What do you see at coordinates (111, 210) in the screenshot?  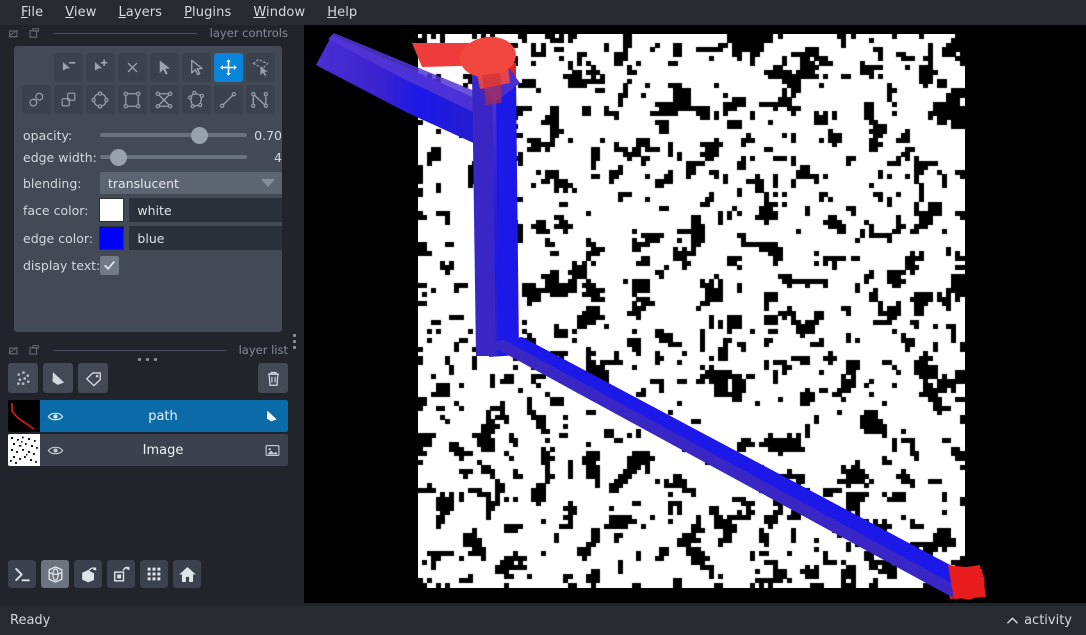 I see `face-color-swatch` at bounding box center [111, 210].